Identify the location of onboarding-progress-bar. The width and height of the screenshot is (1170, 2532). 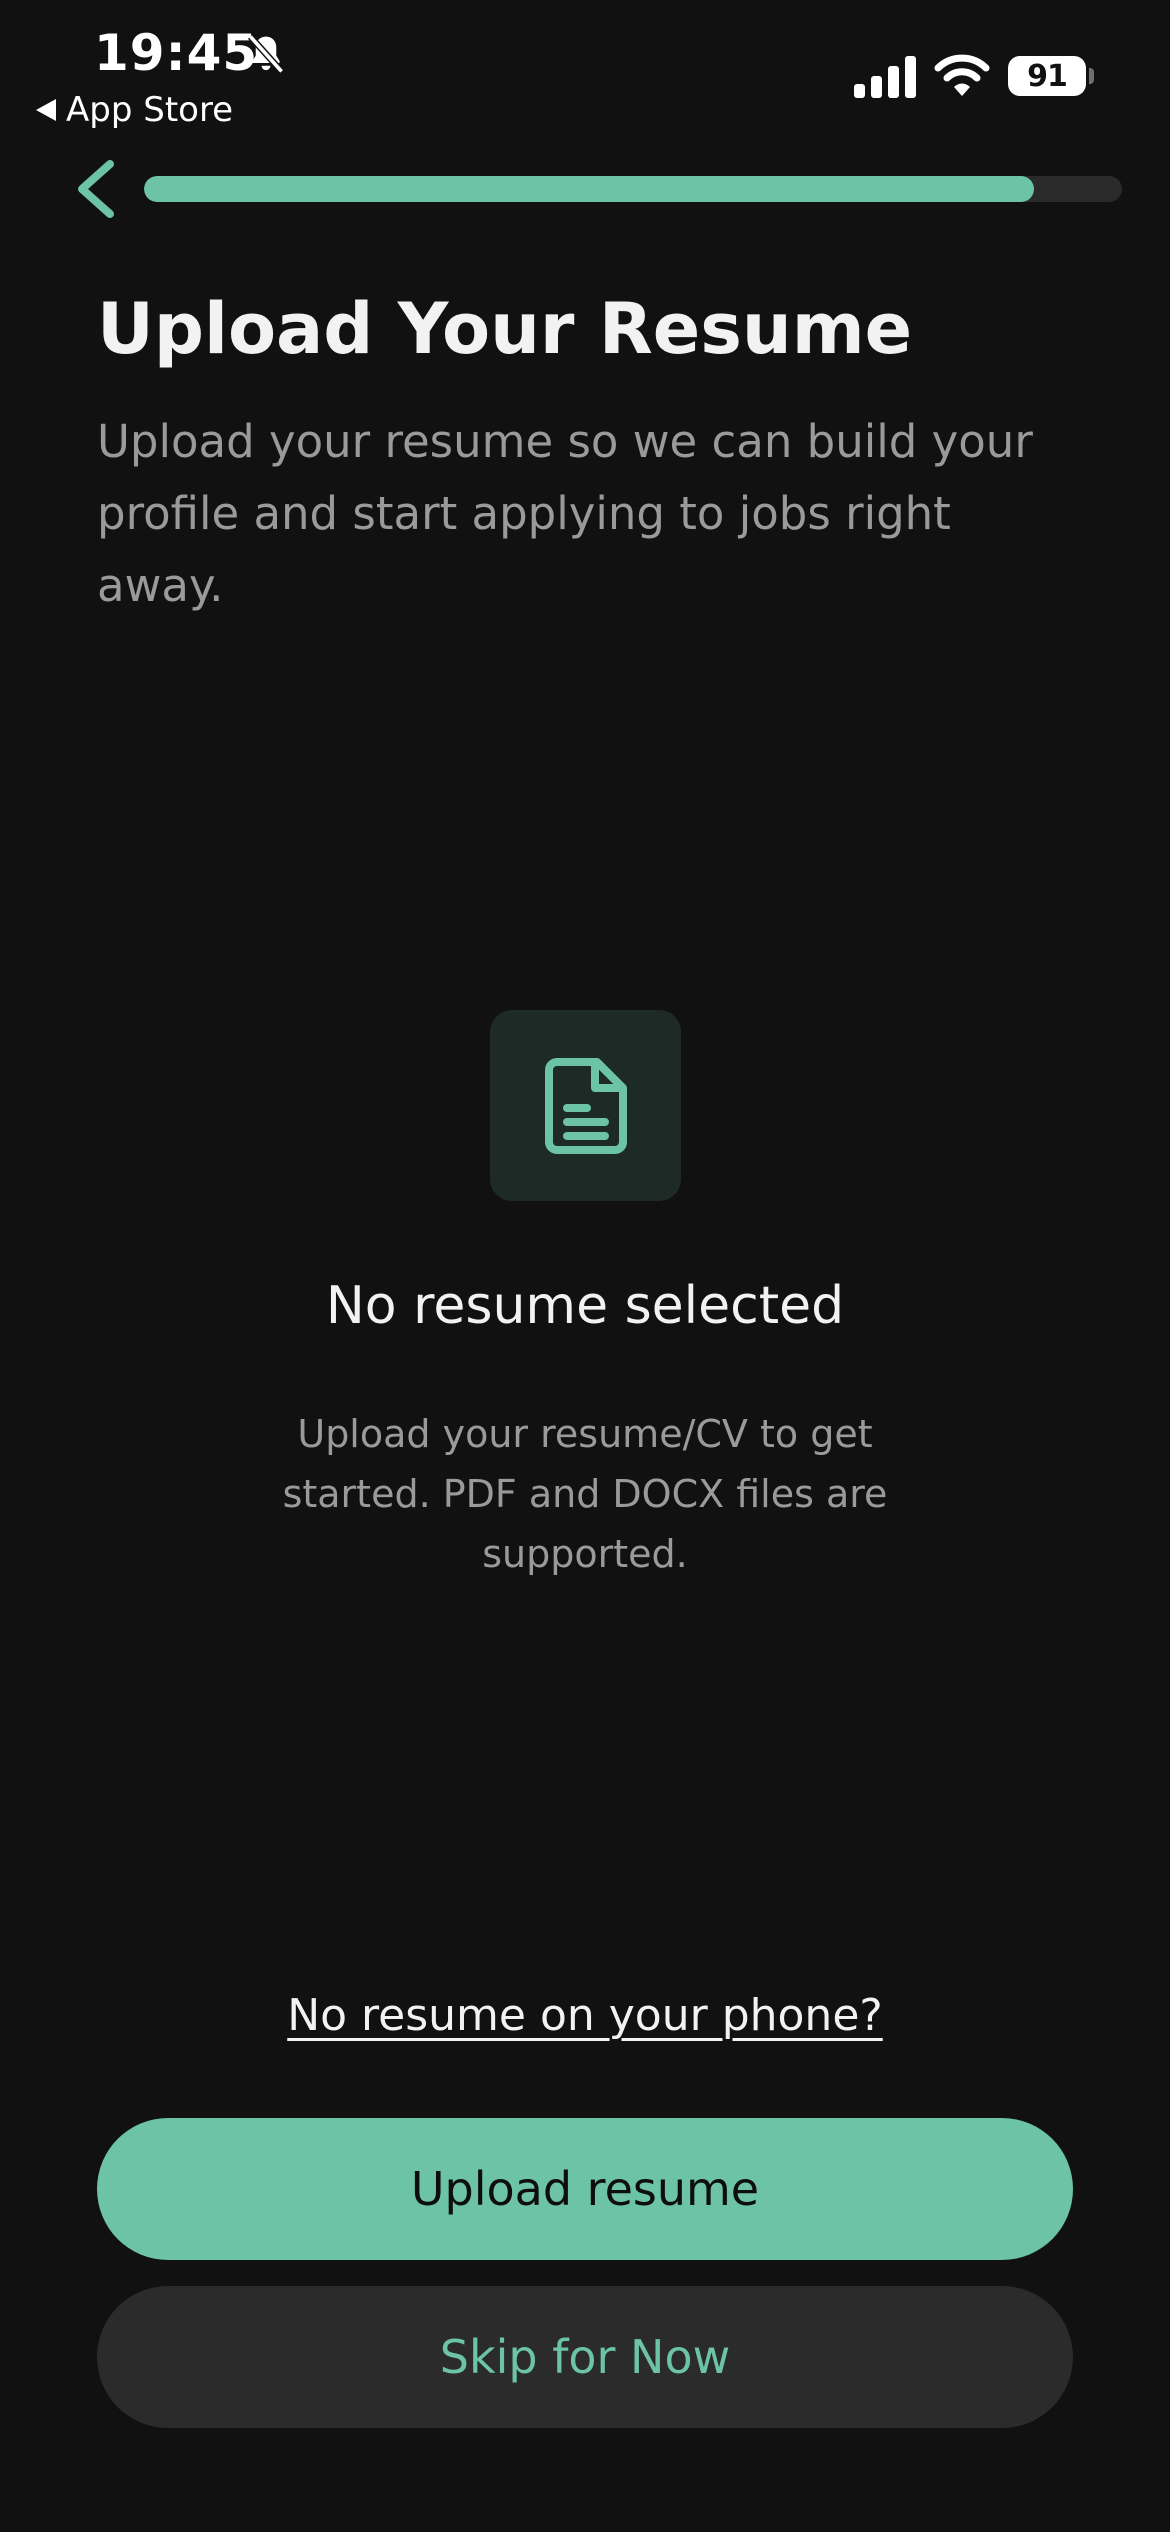
(633, 189).